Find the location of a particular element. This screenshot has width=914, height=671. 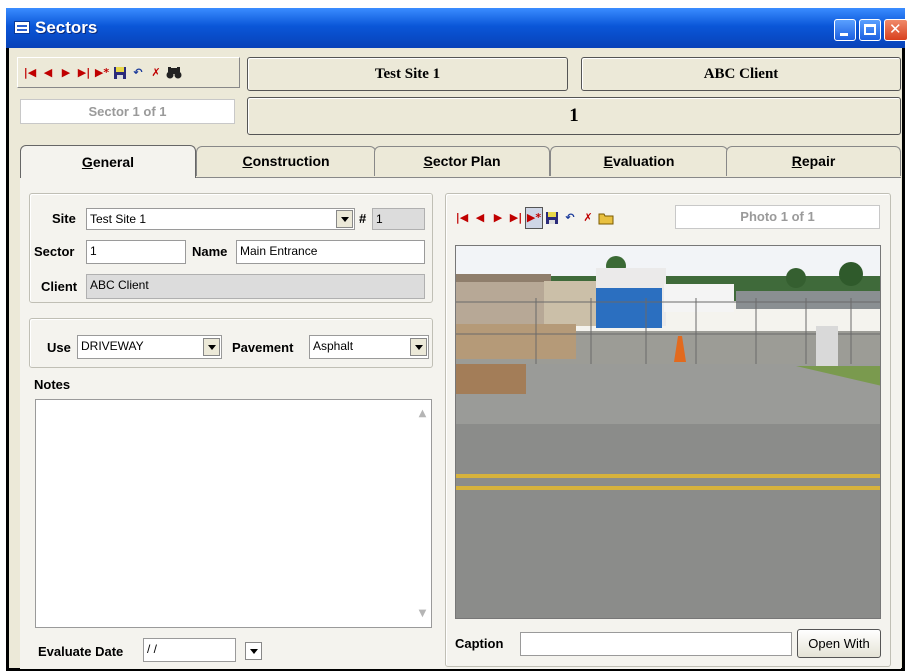

photo-record-counter: Photo 1 of 1 is located at coordinates (777, 217).